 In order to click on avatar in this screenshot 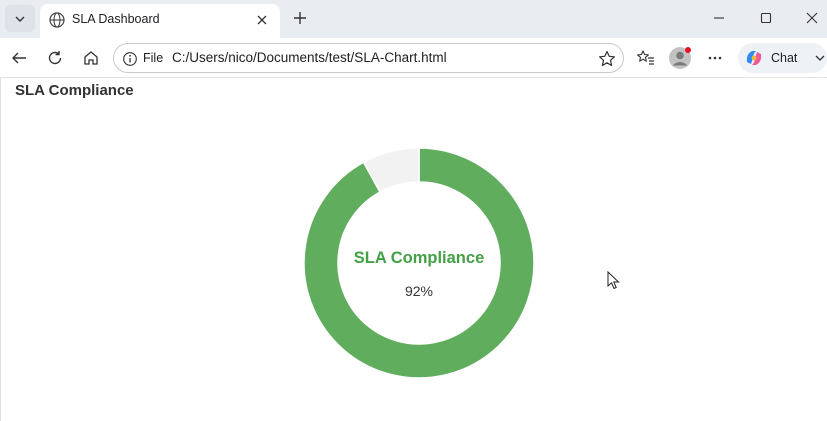, I will do `click(680, 58)`.